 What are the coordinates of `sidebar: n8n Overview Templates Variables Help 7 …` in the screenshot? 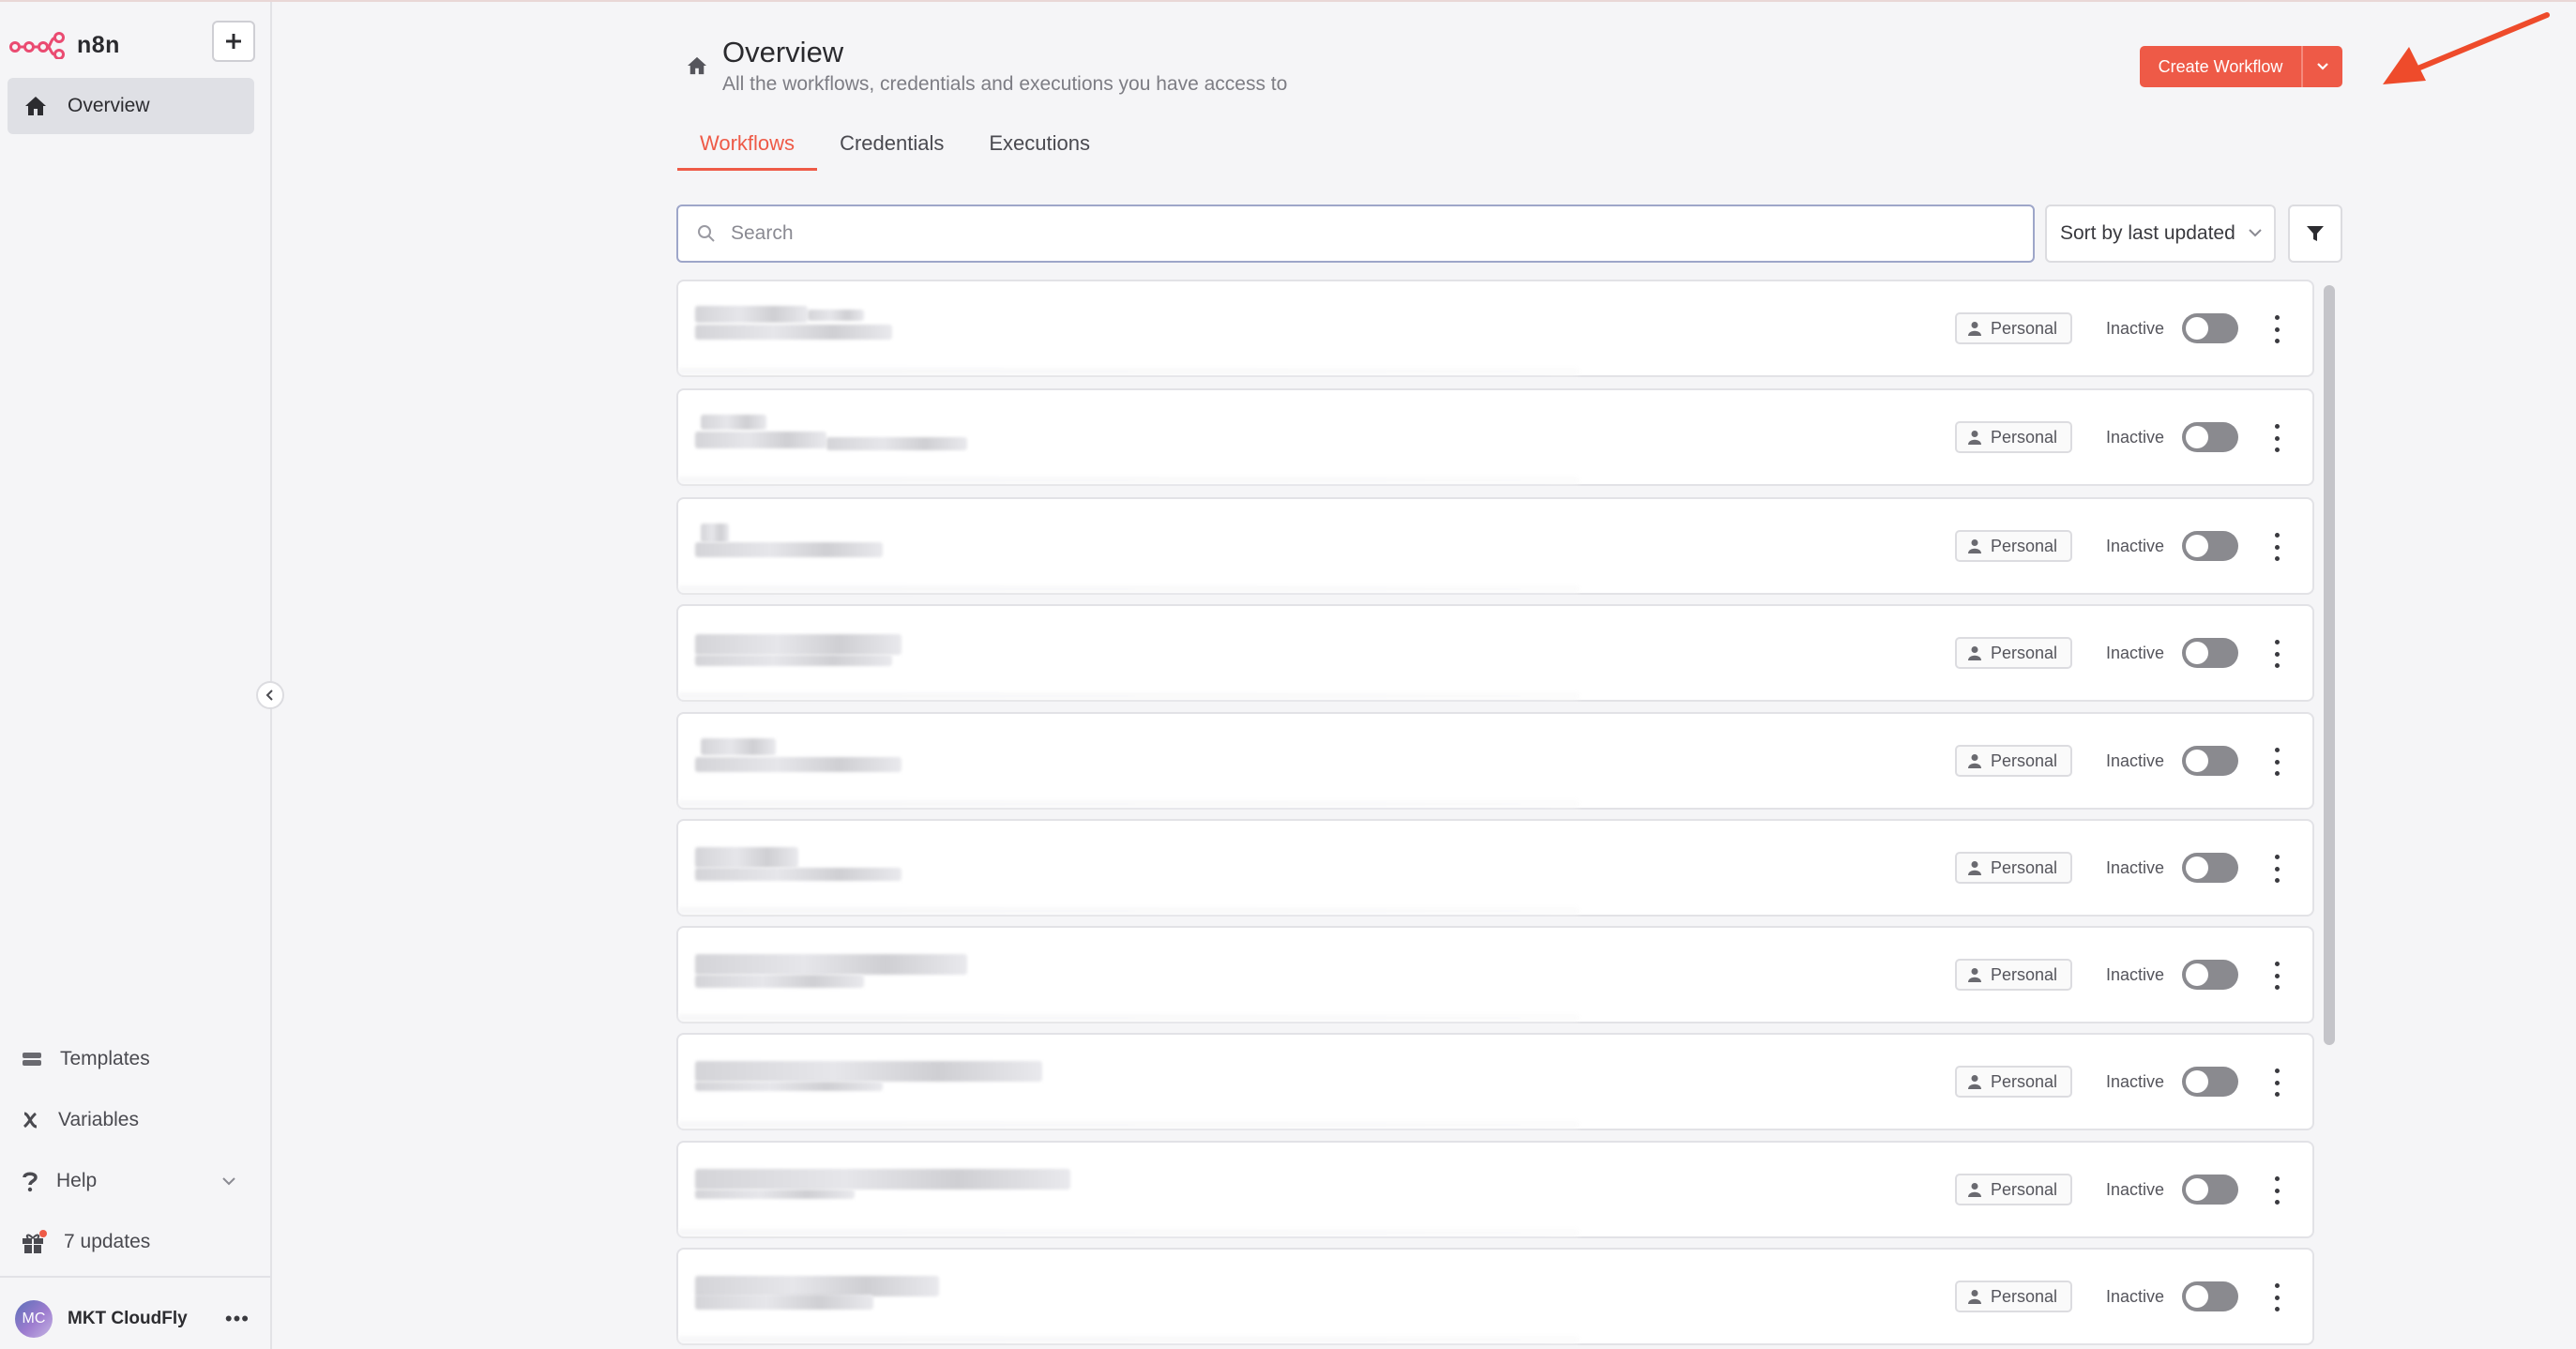 It's located at (142, 675).